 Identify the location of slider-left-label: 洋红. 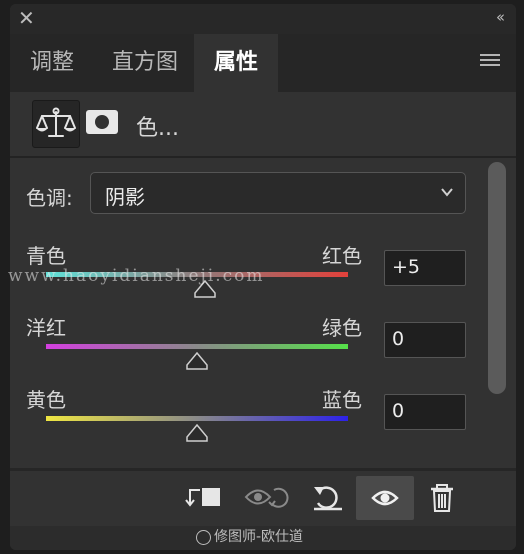
(46, 328).